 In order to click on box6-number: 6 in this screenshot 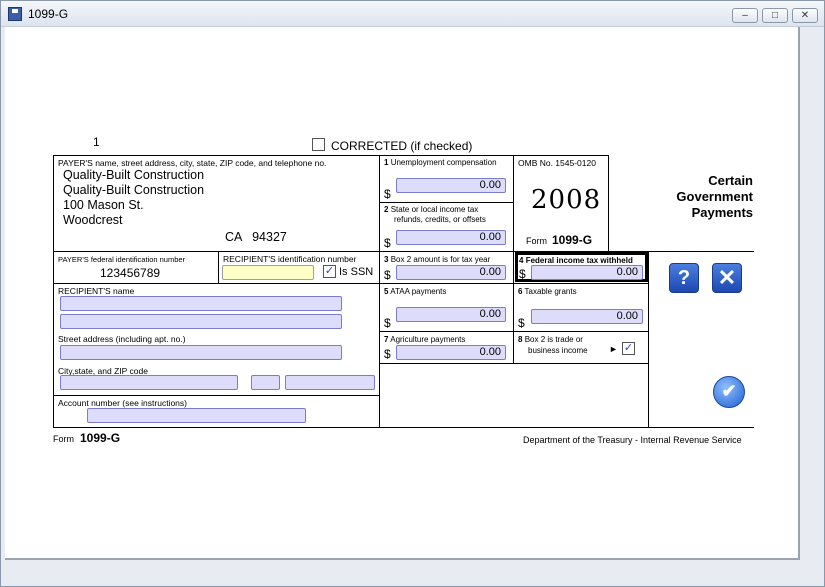, I will do `click(520, 291)`.